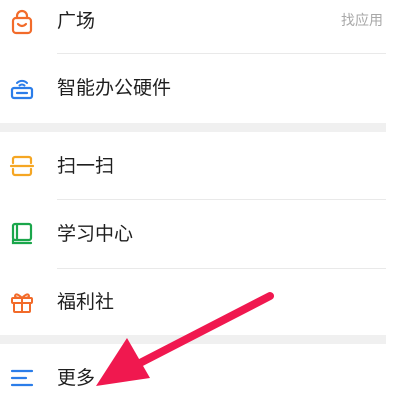  What do you see at coordinates (86, 166) in the screenshot?
I see `menu-item-label: 扫一扫` at bounding box center [86, 166].